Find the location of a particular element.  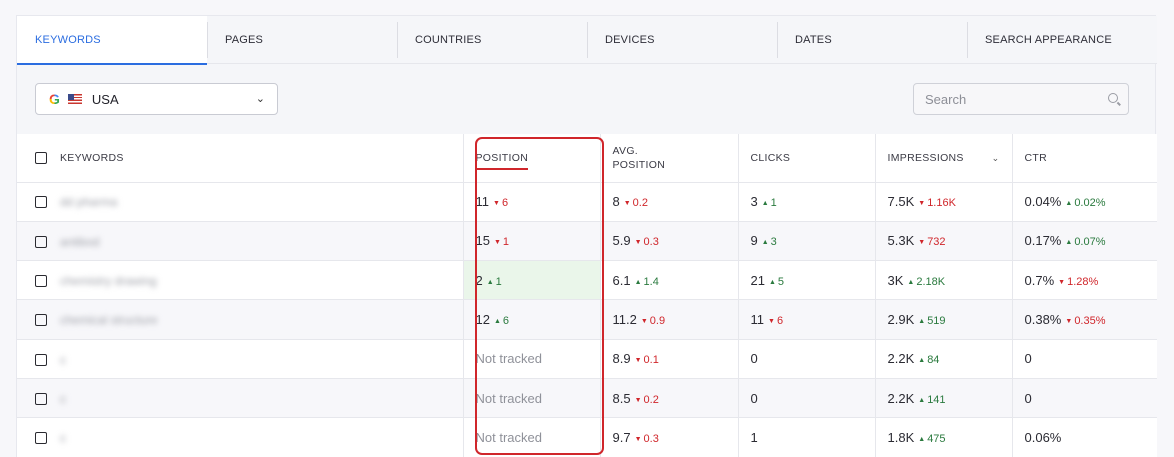

country-select: G USA ⌄ is located at coordinates (156, 99).